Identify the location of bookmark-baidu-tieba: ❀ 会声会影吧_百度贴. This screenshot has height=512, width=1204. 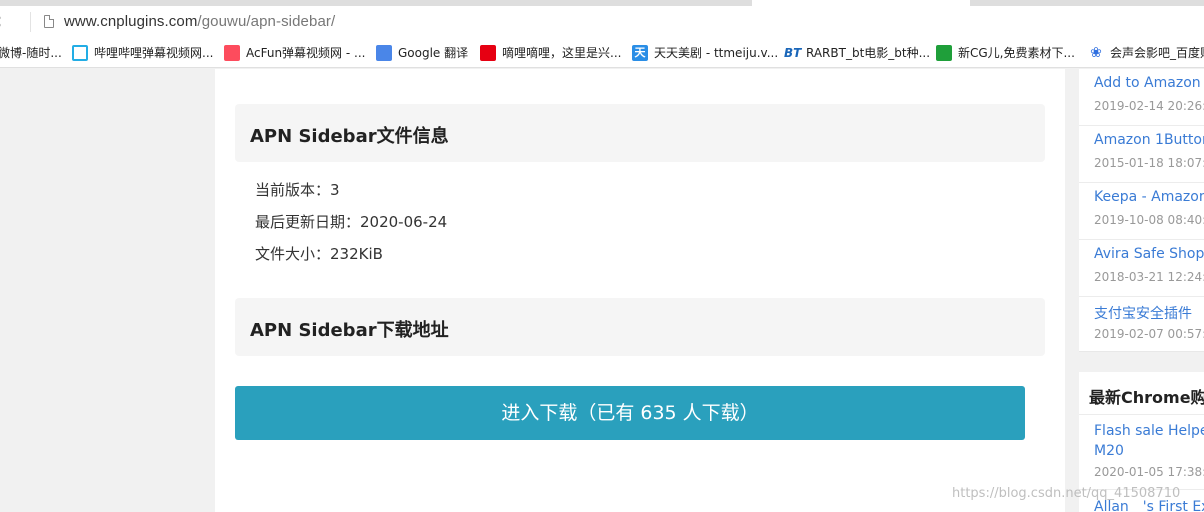
(1146, 53).